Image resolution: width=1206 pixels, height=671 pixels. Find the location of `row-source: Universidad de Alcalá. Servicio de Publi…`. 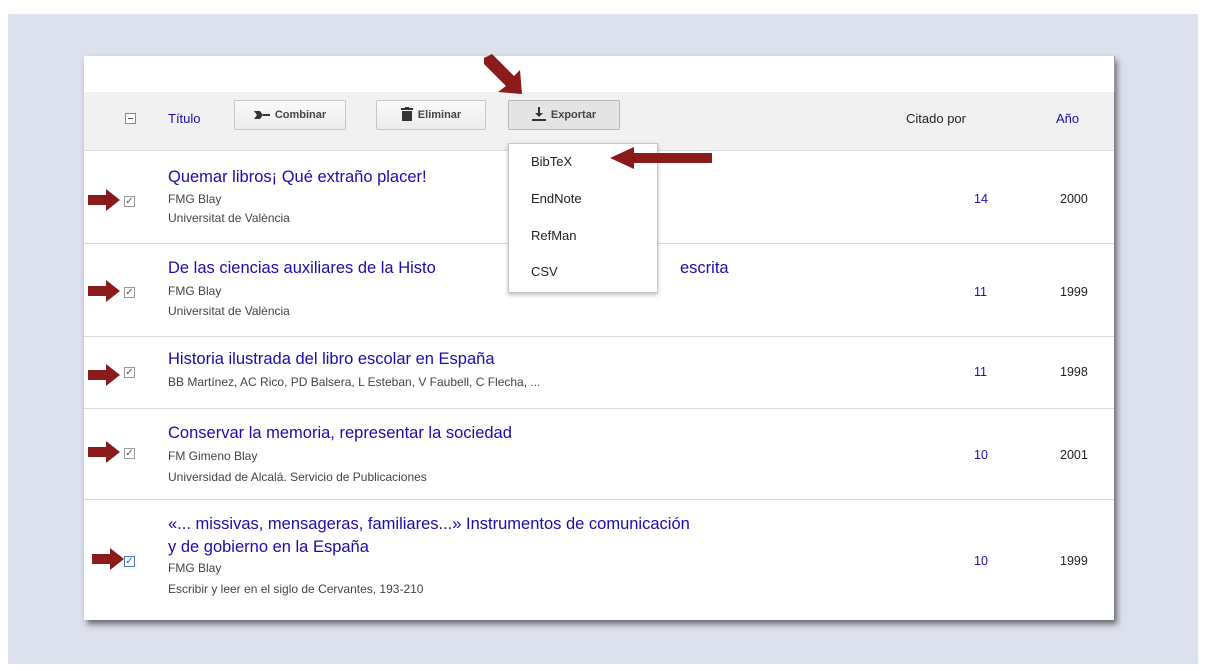

row-source: Universidad de Alcalá. Servicio de Publi… is located at coordinates (297, 477).